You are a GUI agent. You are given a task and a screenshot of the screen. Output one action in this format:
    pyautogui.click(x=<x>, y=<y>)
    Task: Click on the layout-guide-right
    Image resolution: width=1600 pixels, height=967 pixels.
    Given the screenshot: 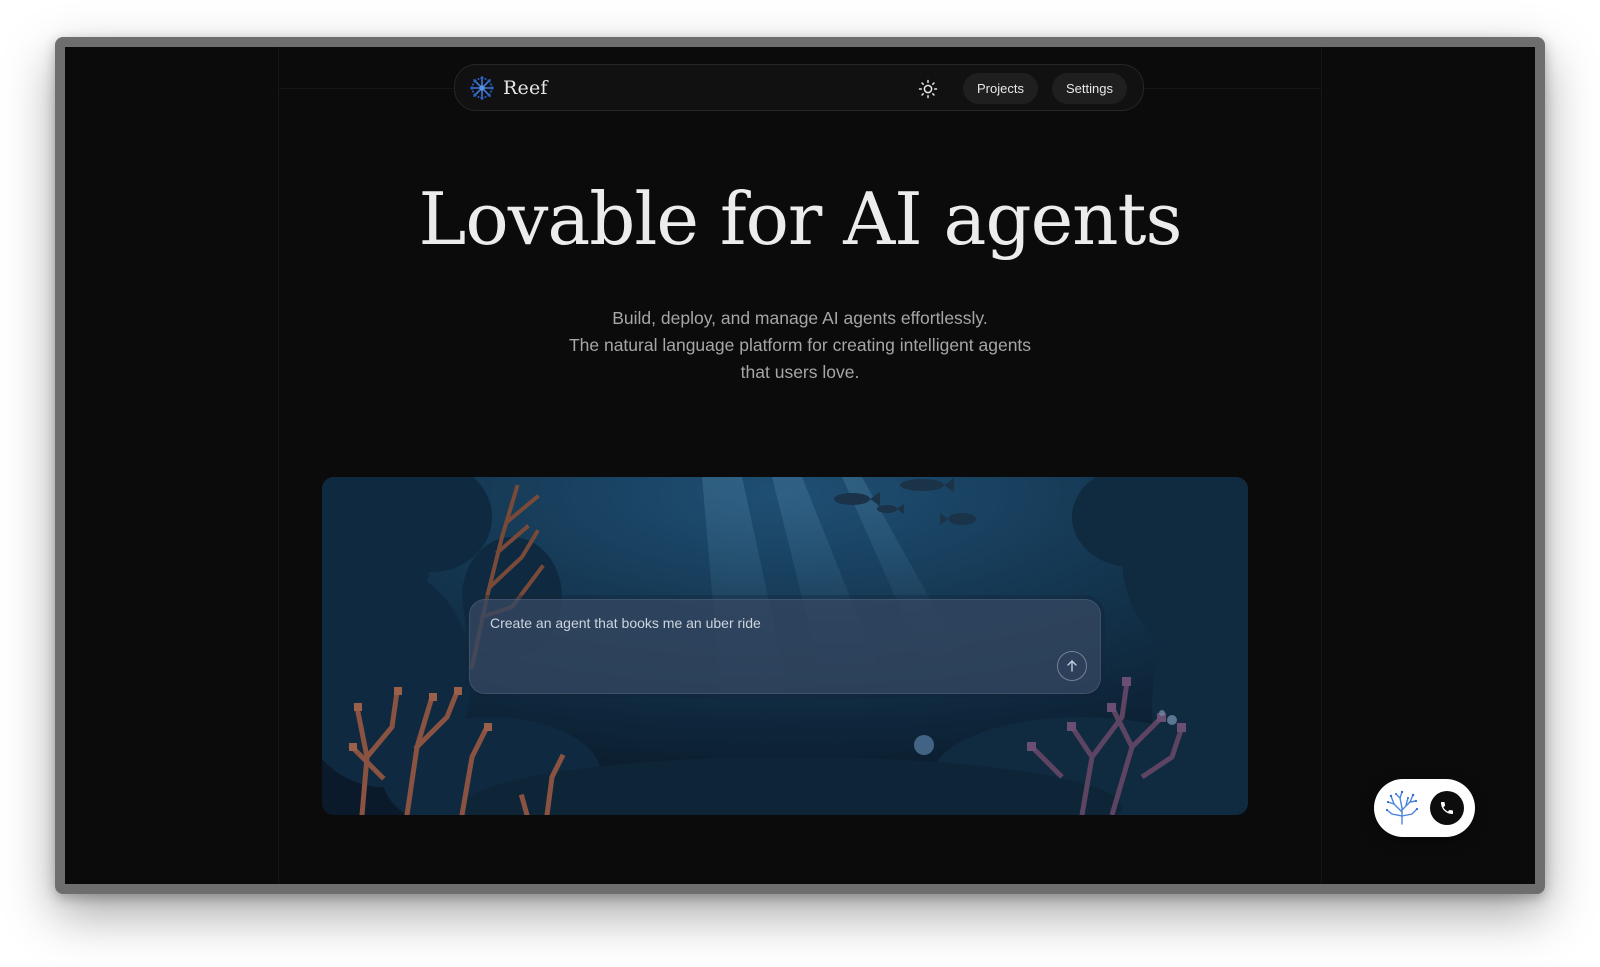 What is the action you would take?
    pyautogui.click(x=1321, y=465)
    